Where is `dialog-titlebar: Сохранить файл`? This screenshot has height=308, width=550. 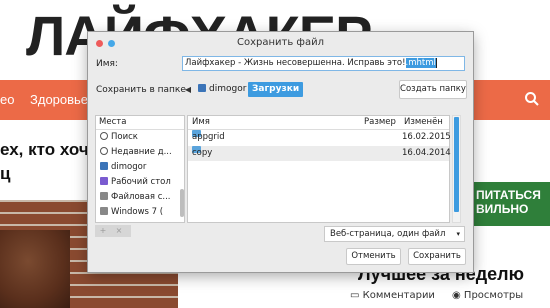 dialog-titlebar: Сохранить файл is located at coordinates (280, 43).